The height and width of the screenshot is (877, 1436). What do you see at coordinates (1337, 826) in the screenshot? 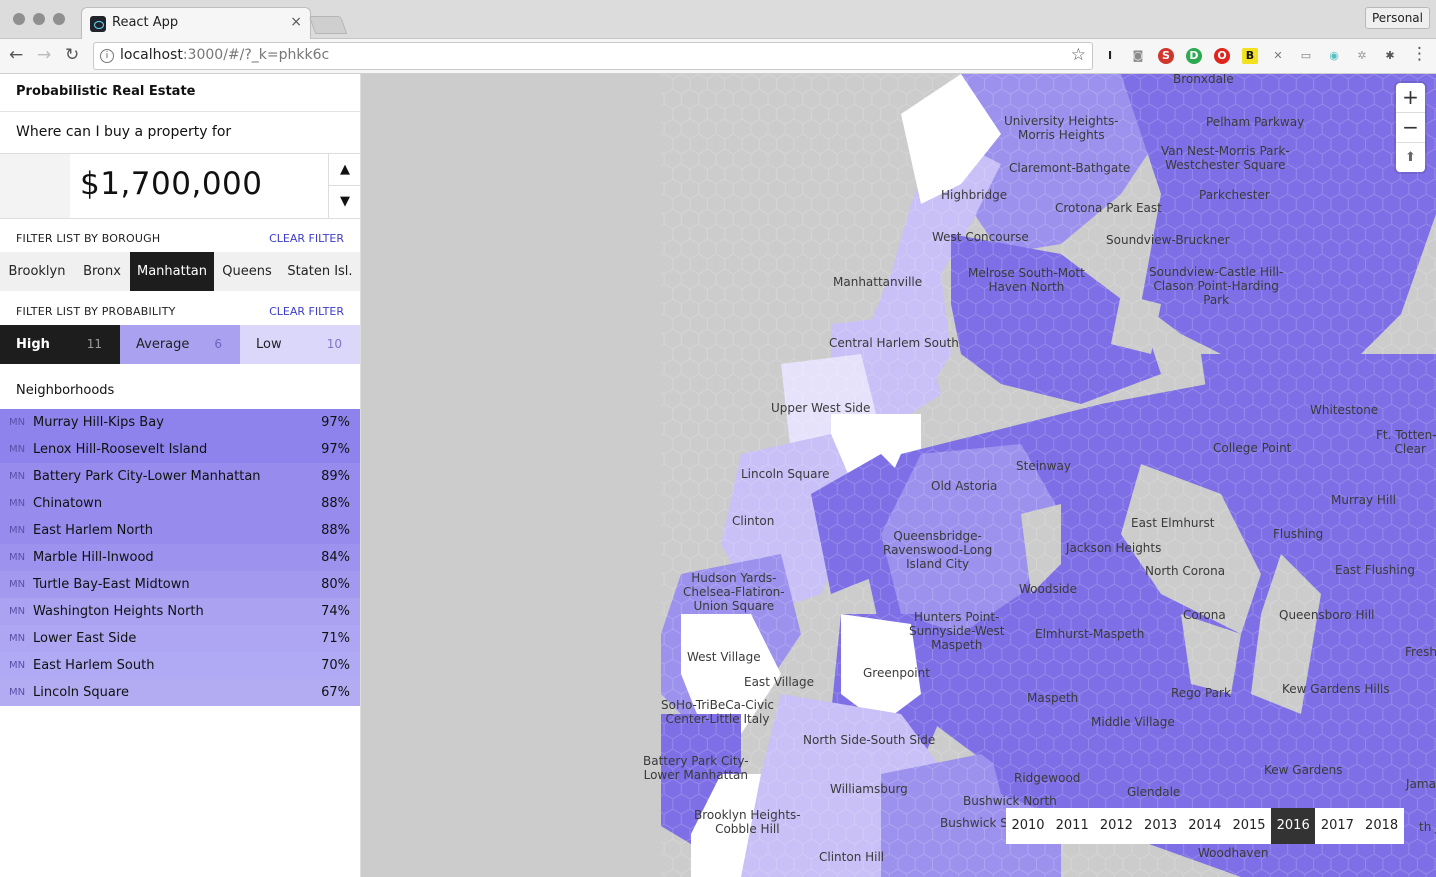
I see `year-2017: 2017` at bounding box center [1337, 826].